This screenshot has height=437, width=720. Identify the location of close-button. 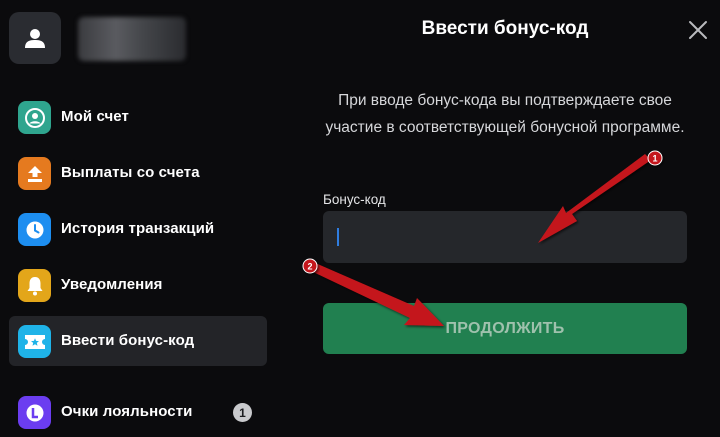
(698, 30).